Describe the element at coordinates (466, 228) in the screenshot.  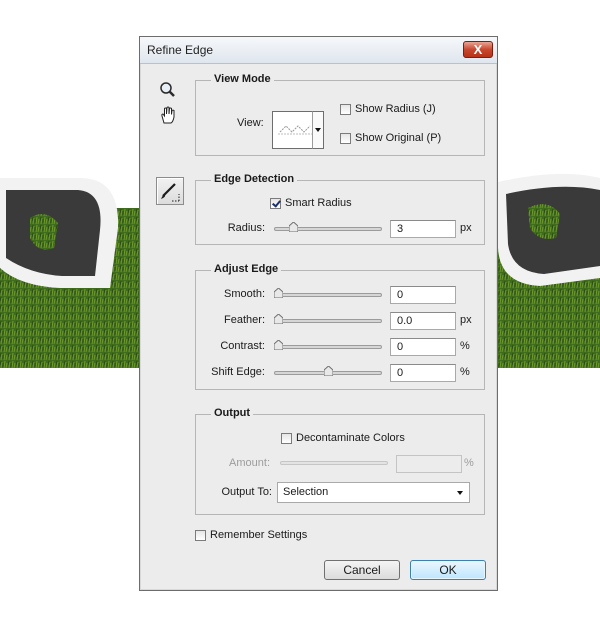
I see `radius-unit: px` at that location.